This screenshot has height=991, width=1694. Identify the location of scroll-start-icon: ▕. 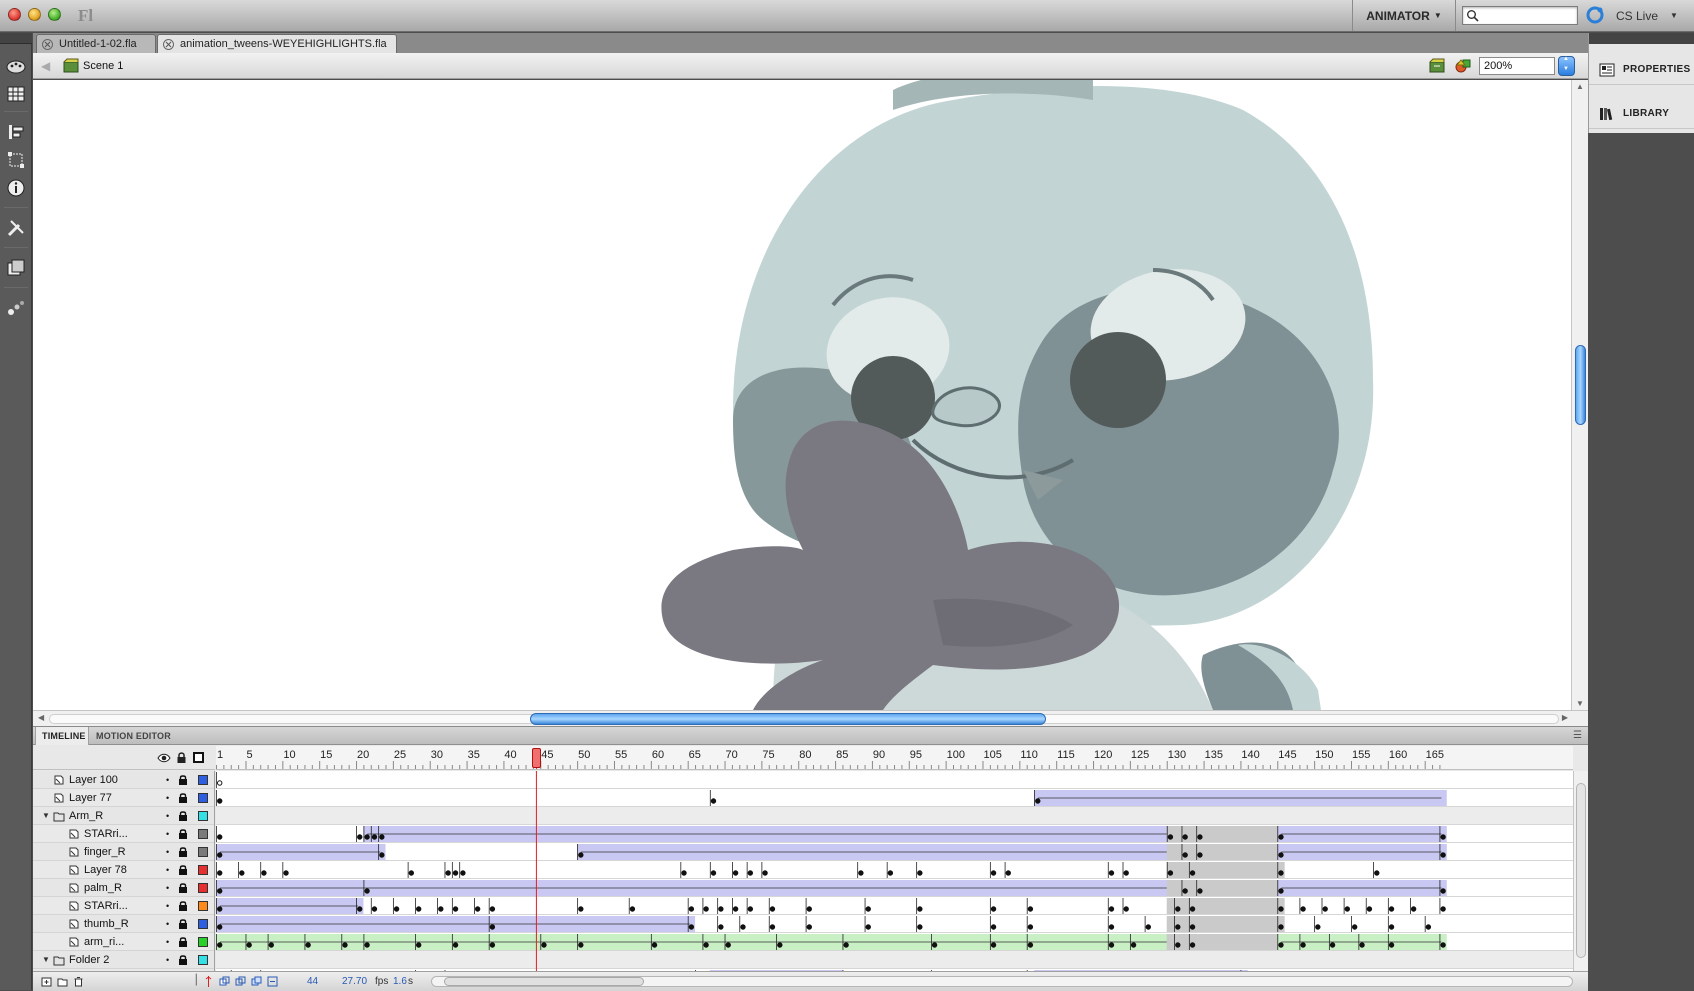
(193, 980).